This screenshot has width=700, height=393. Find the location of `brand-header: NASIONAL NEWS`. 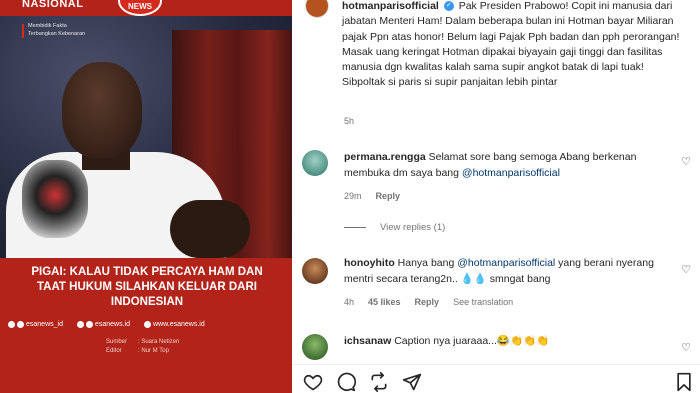

brand-header: NASIONAL NEWS is located at coordinates (146, 8).